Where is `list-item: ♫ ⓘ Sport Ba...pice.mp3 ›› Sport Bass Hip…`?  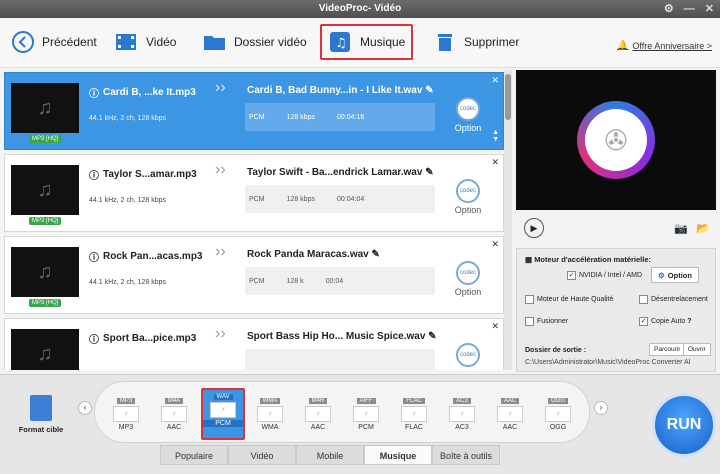
list-item: ♫ ⓘ Sport Ba...pice.mp3 ›› Sport Bass Hip… is located at coordinates (254, 344).